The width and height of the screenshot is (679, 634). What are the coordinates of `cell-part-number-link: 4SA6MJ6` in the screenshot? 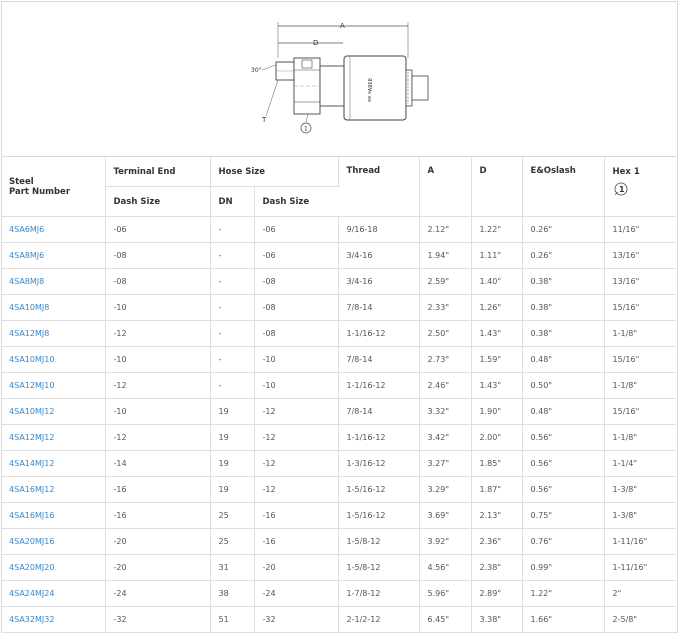 It's located at (53, 229).